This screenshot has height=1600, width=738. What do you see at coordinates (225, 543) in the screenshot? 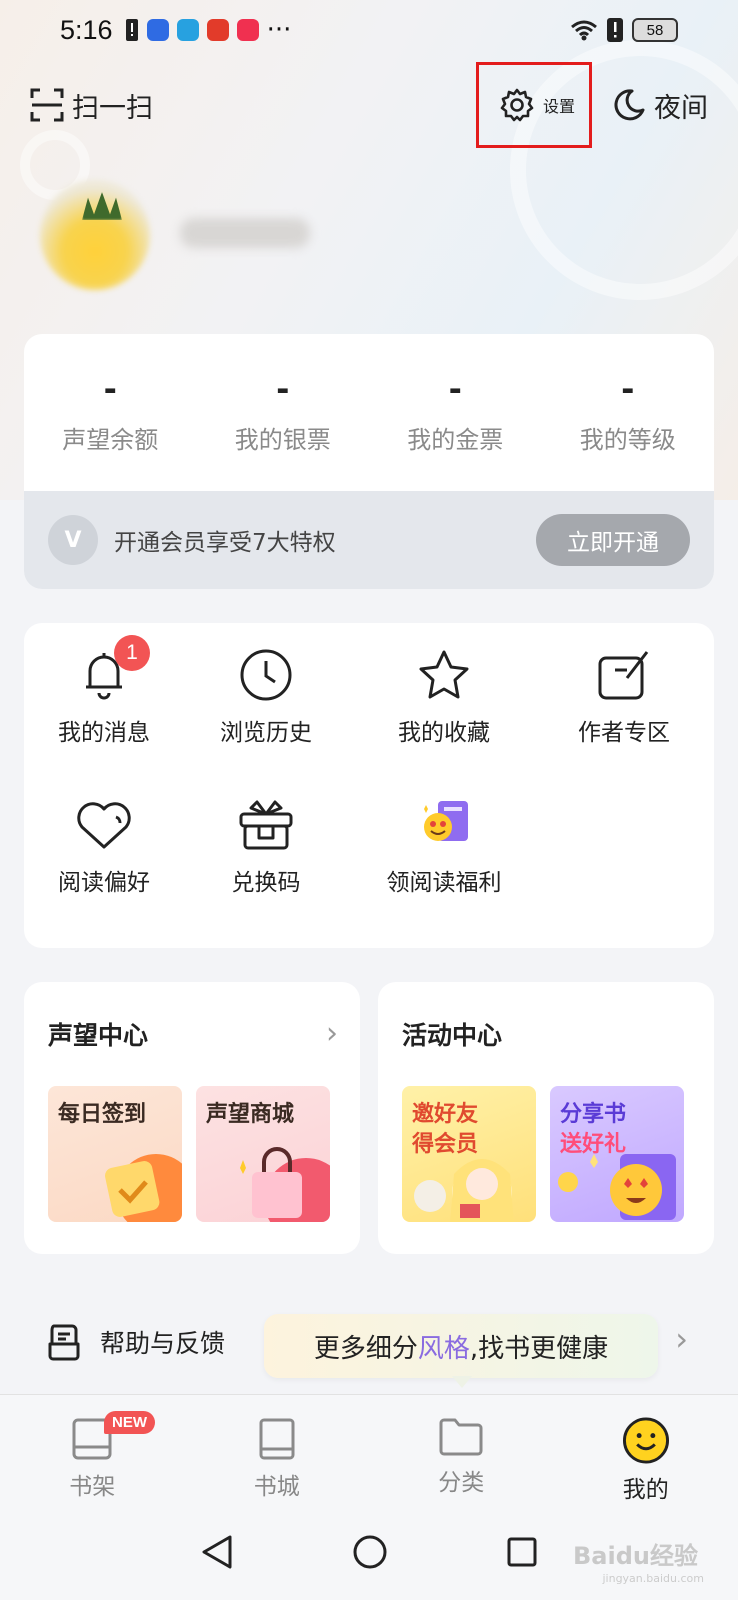
I see `vip-promo-text: 开通会员享受7大特权` at bounding box center [225, 543].